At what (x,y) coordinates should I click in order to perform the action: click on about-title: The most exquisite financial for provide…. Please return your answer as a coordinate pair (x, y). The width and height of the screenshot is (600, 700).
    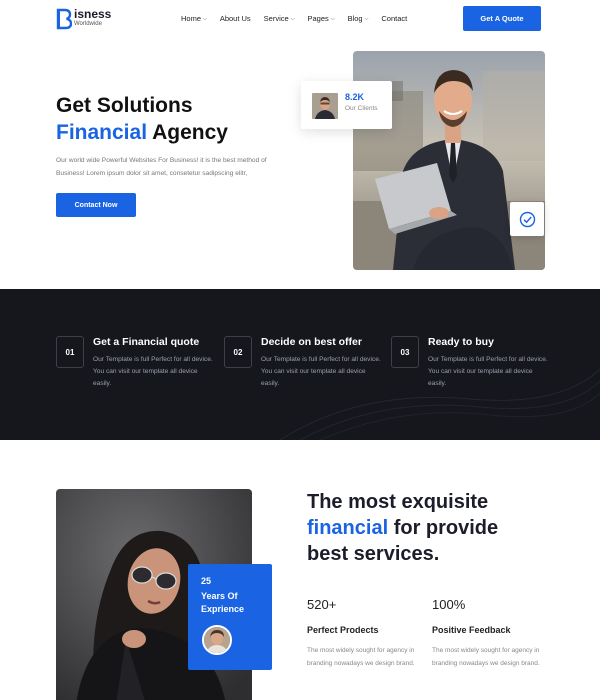
    Looking at the image, I should click on (402, 528).